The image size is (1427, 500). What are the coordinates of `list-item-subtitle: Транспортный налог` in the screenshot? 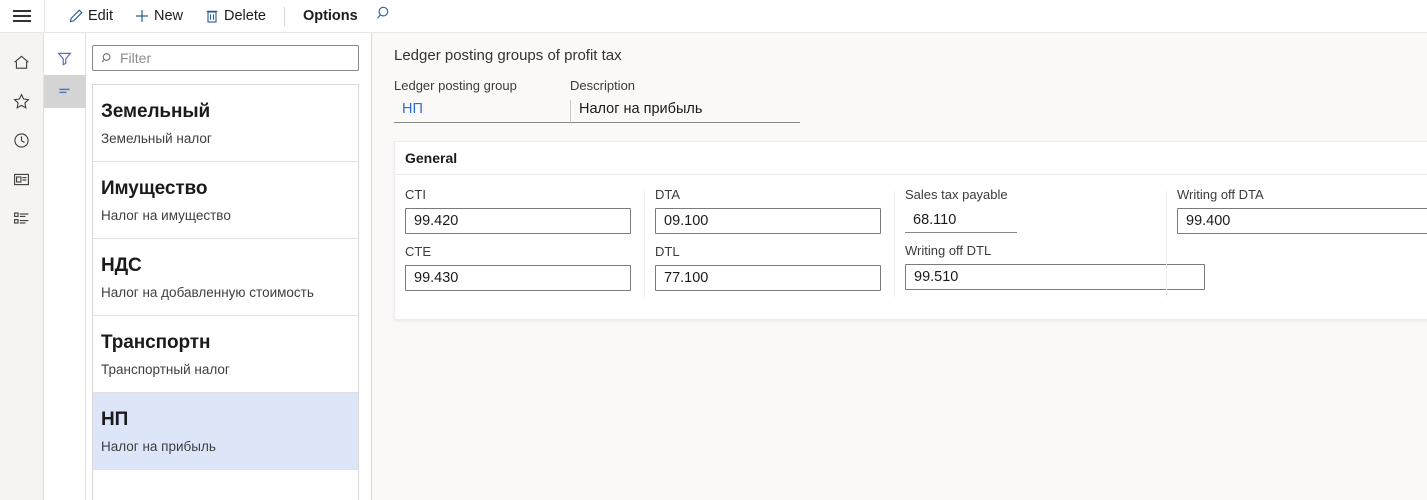 It's located at (165, 369).